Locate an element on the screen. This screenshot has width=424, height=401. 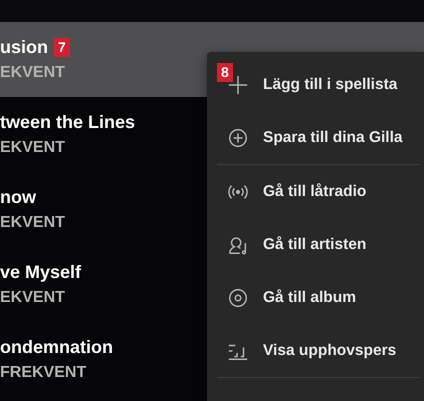
track-title: ondemnation is located at coordinates (56, 347).